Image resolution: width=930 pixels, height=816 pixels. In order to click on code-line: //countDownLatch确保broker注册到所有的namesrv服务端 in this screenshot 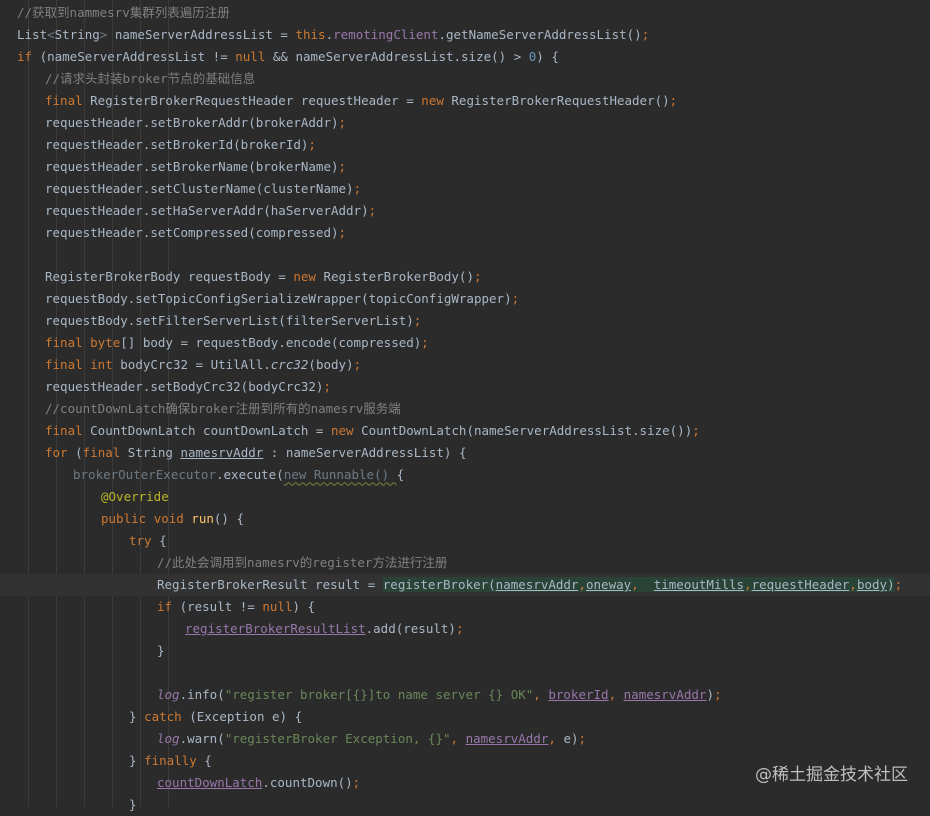, I will do `click(465, 409)`.